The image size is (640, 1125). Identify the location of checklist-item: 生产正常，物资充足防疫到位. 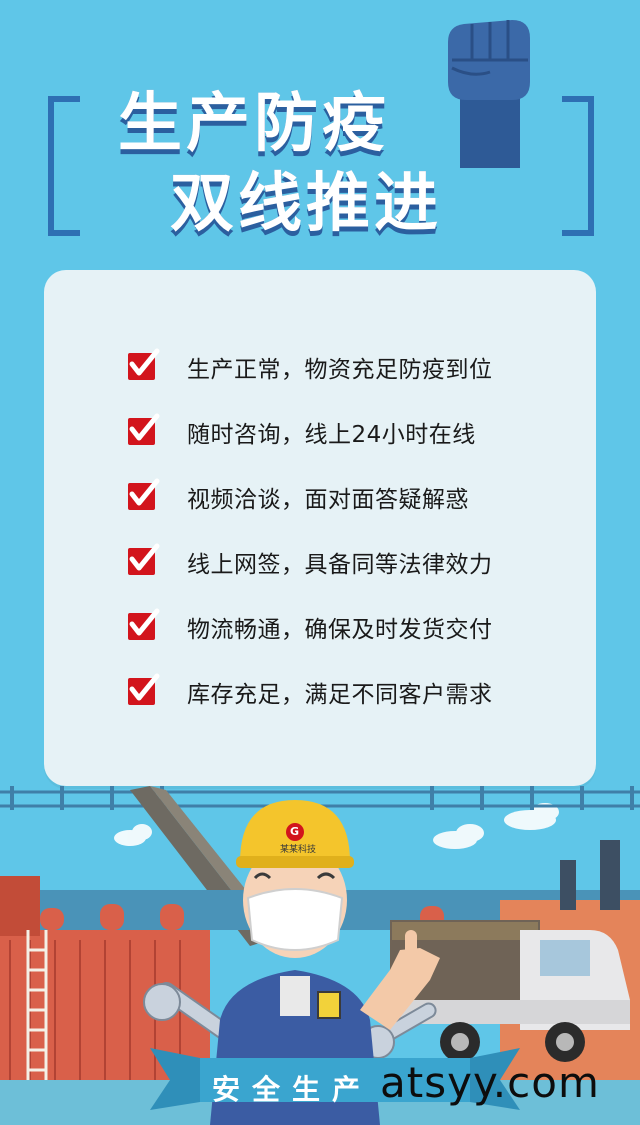
(324, 366).